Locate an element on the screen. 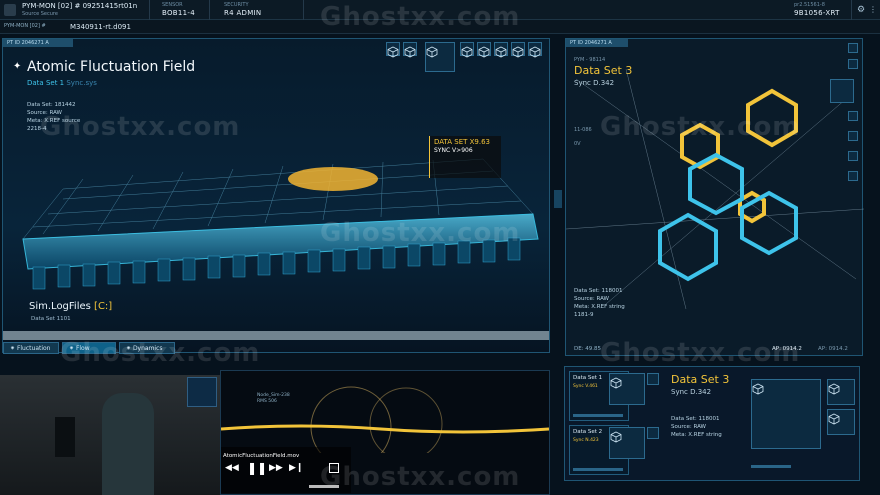  app-menu-icon is located at coordinates (10, 10).